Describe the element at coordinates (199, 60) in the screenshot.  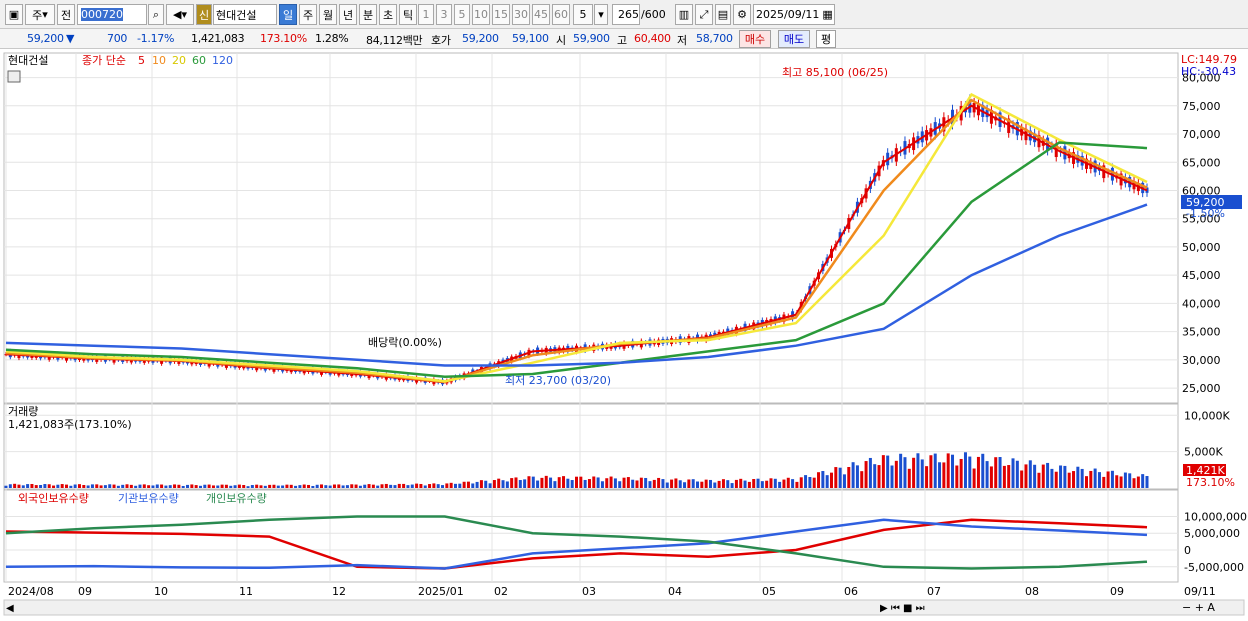
I see `legend-ma60: 60` at that location.